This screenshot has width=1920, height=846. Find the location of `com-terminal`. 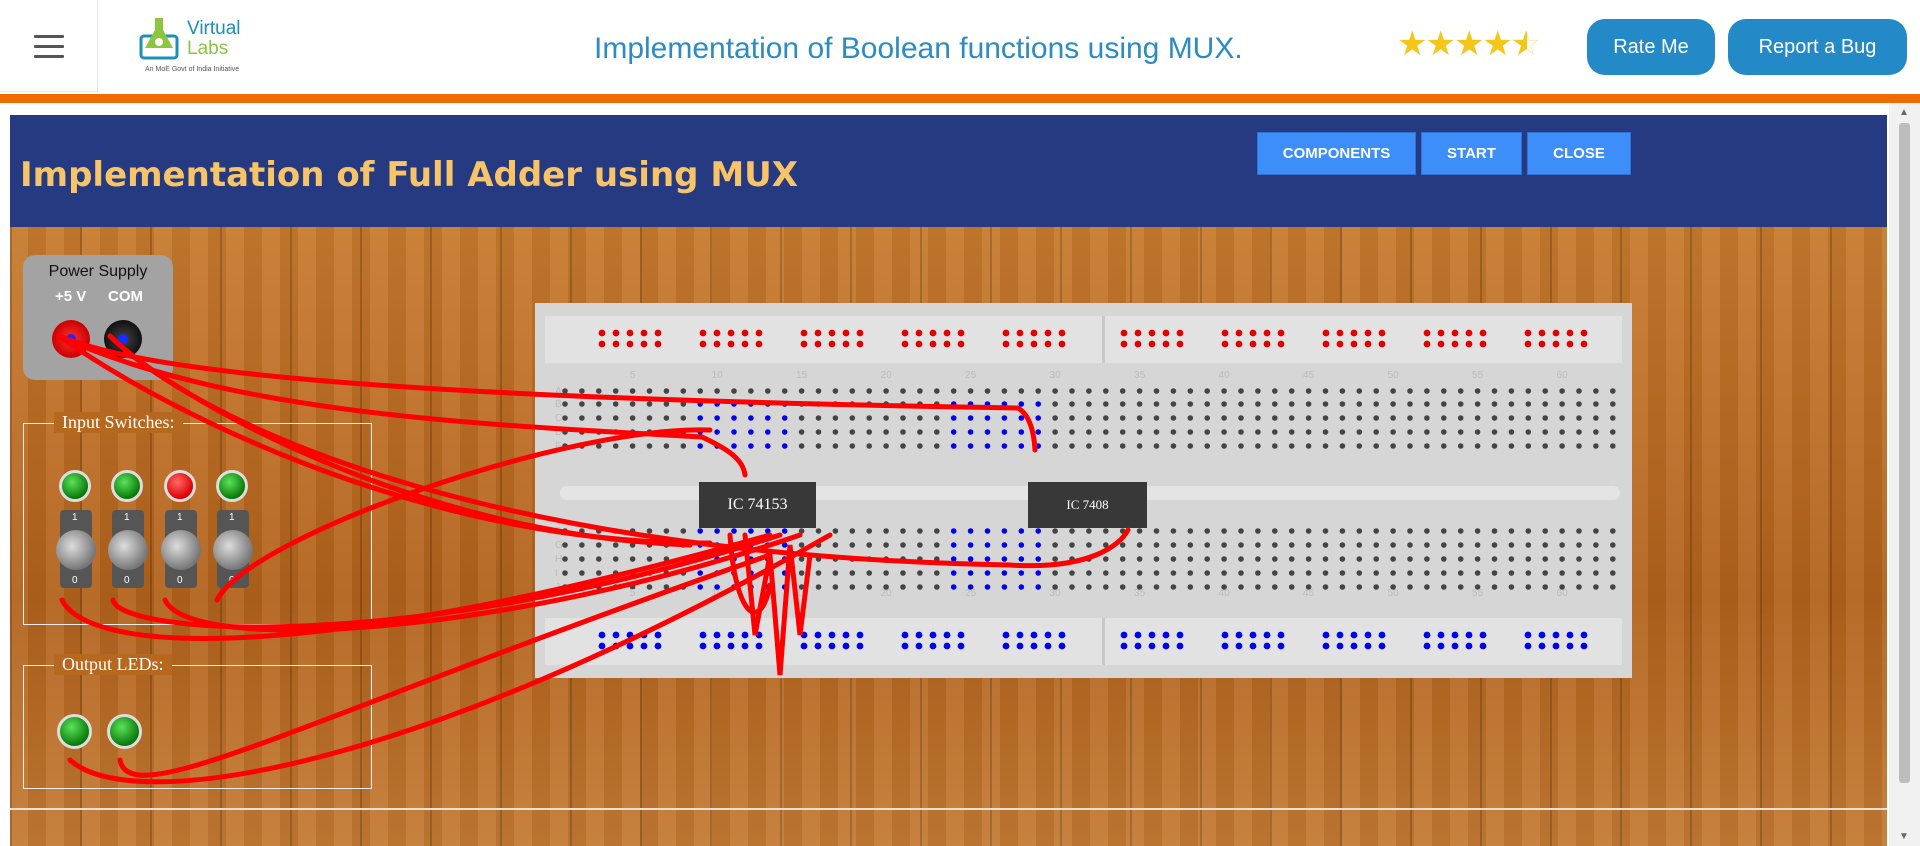

com-terminal is located at coordinates (123, 339).